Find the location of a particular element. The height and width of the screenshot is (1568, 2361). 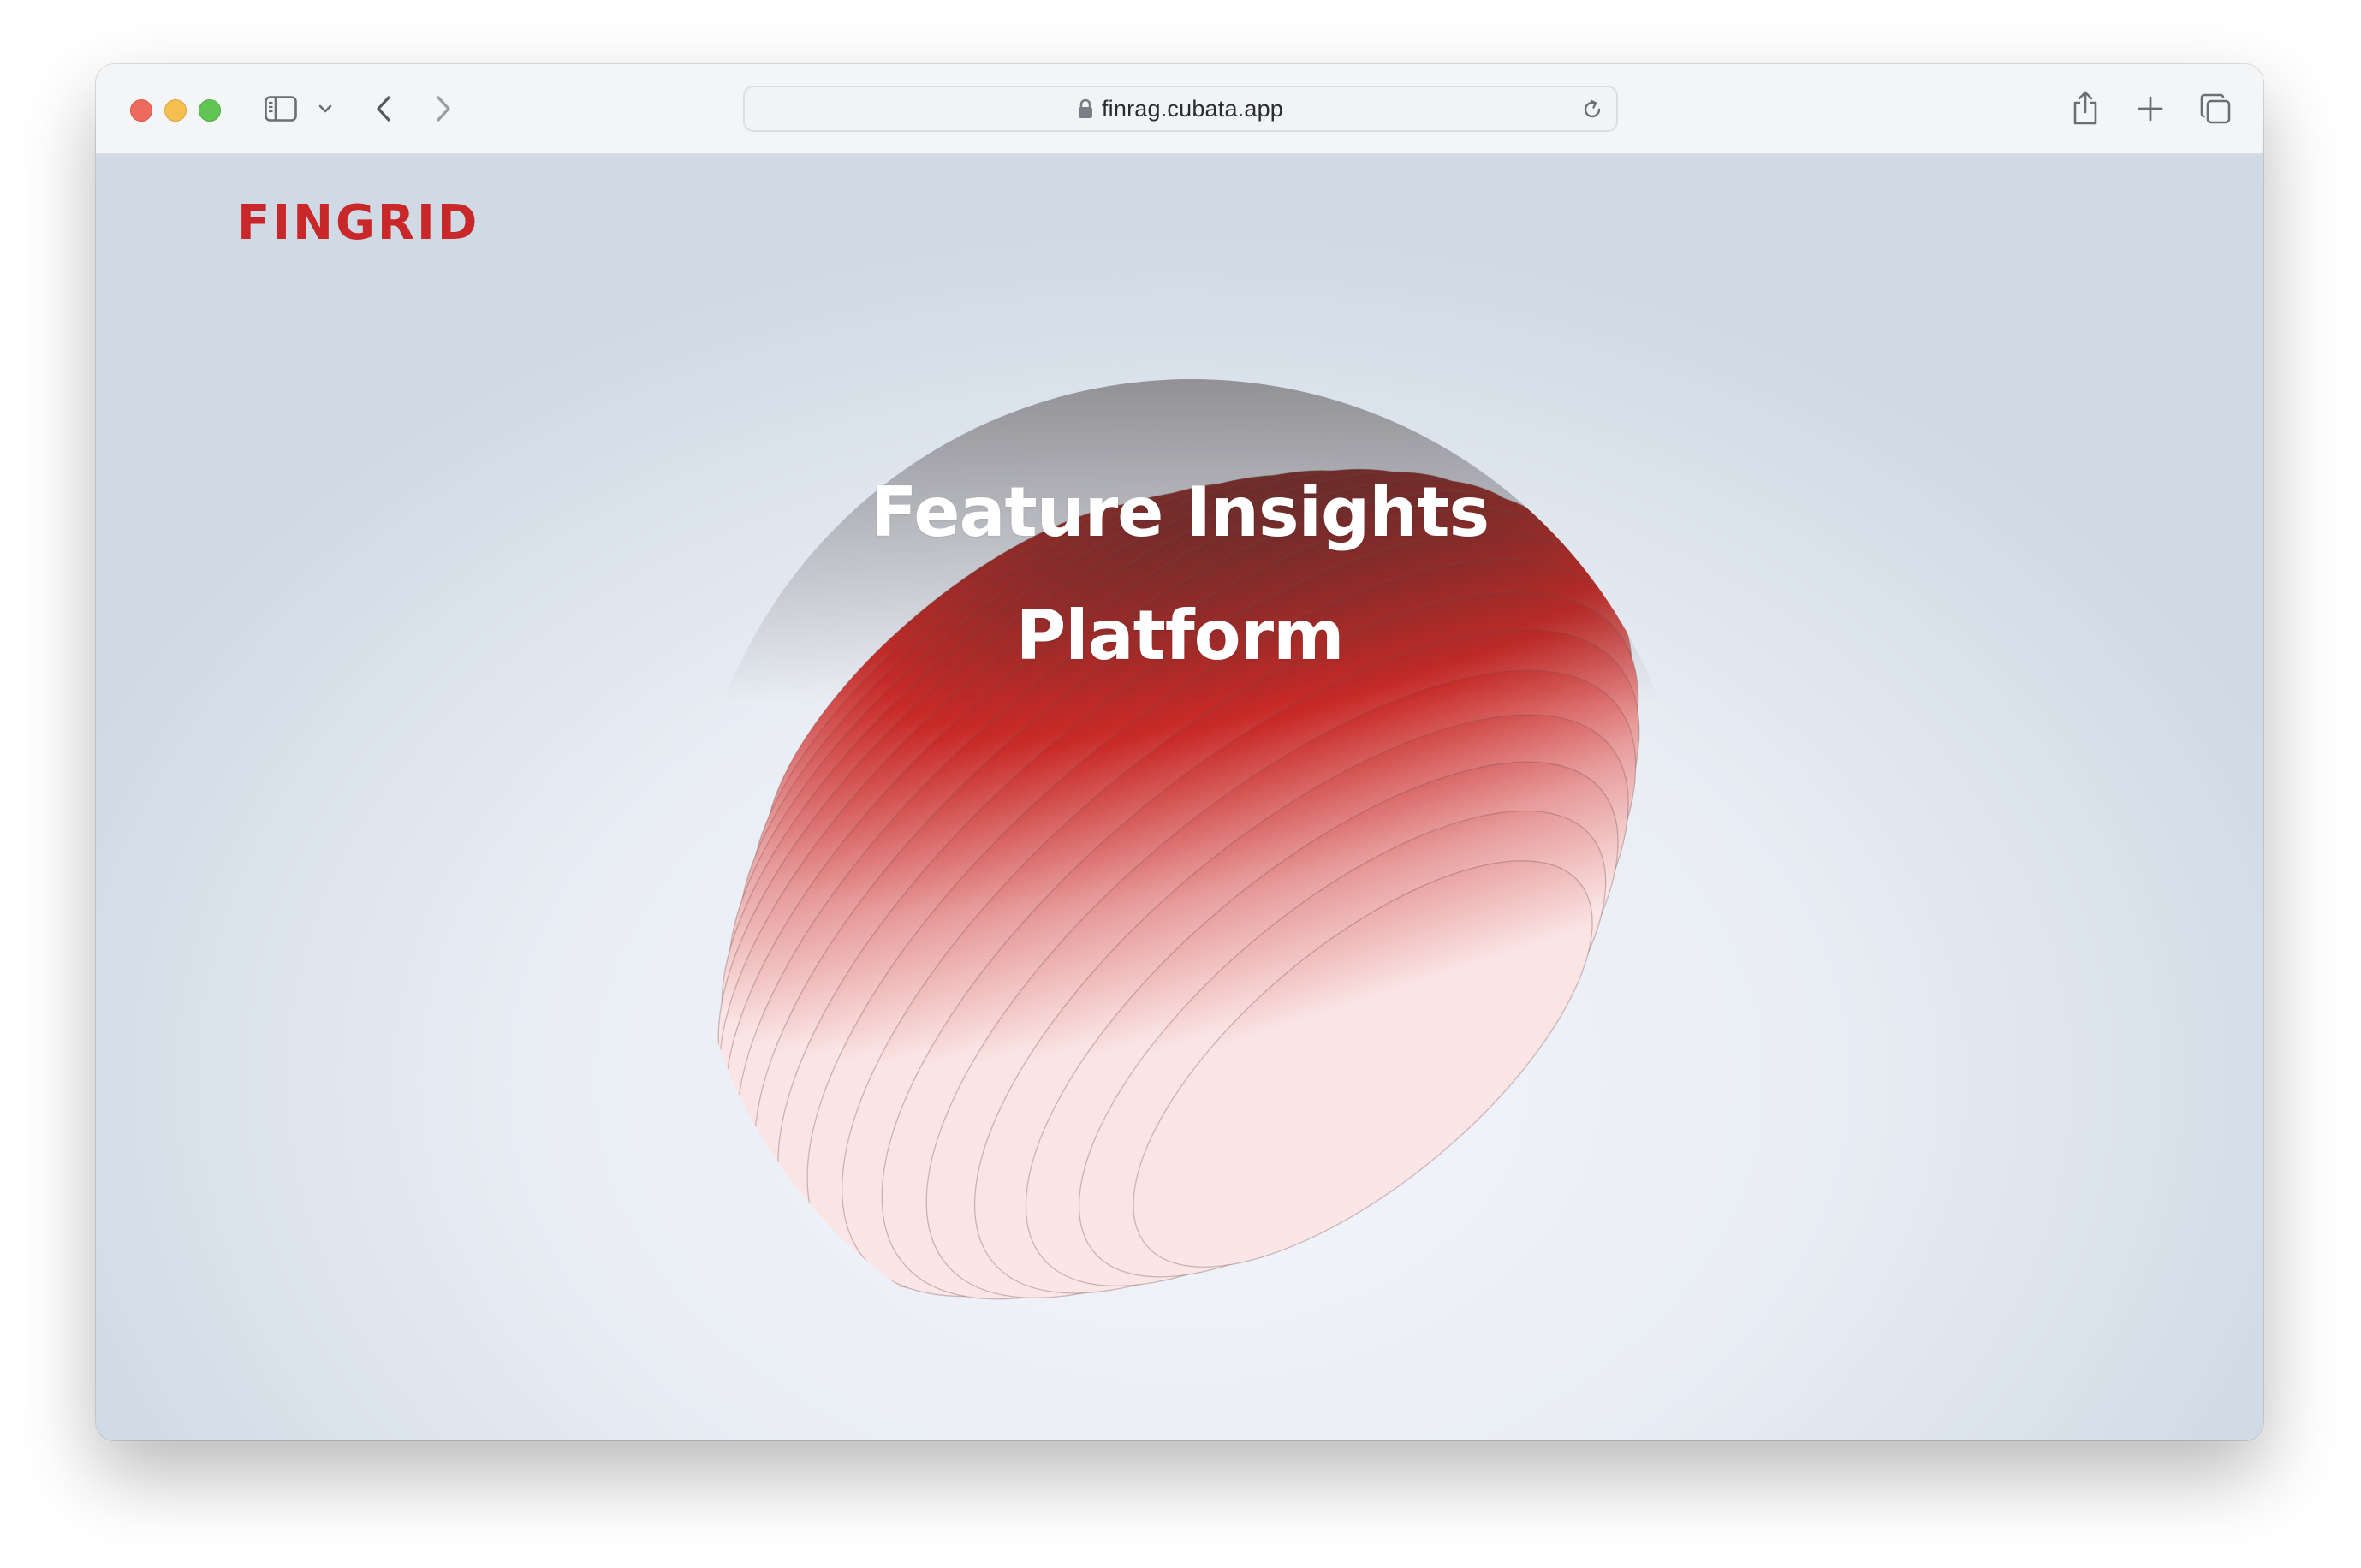

sidebar-icon is located at coordinates (281, 108).